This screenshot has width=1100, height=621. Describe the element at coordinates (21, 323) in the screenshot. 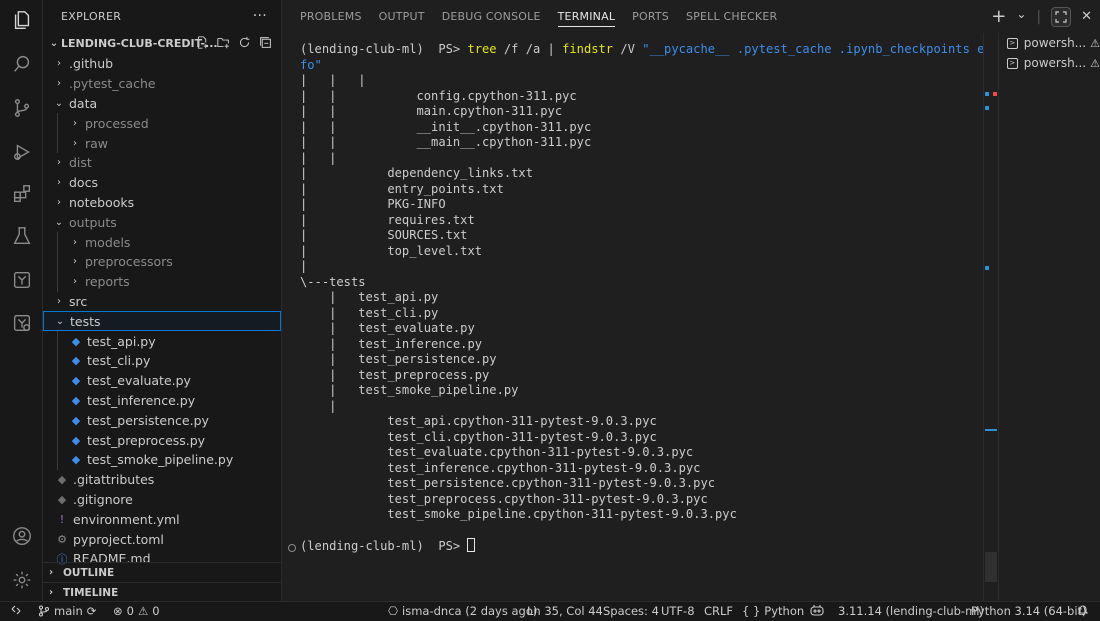

I see `remote-explorer-icon` at that location.